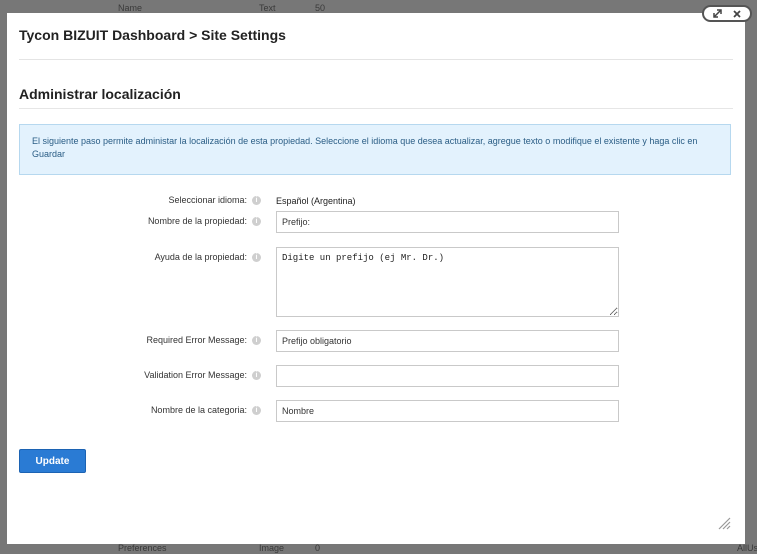 This screenshot has height=554, width=757. What do you see at coordinates (316, 201) in the screenshot?
I see `language-value: Español (Argentina)` at bounding box center [316, 201].